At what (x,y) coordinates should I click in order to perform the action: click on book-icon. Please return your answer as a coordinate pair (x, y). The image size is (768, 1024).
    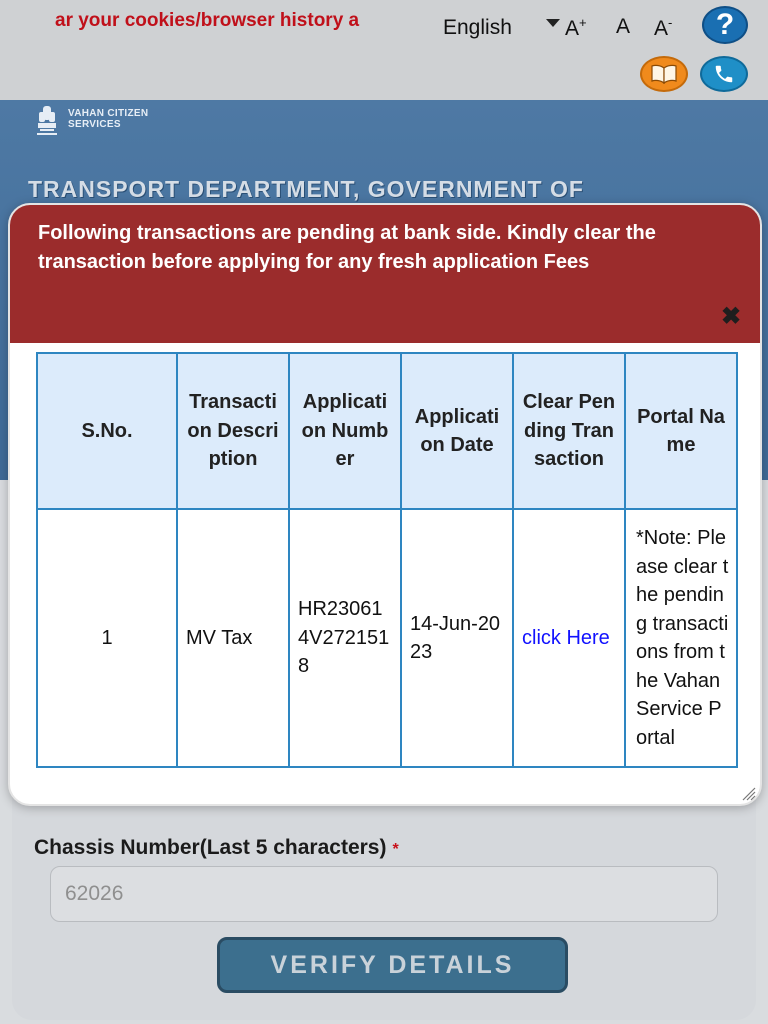
    Looking at the image, I should click on (664, 74).